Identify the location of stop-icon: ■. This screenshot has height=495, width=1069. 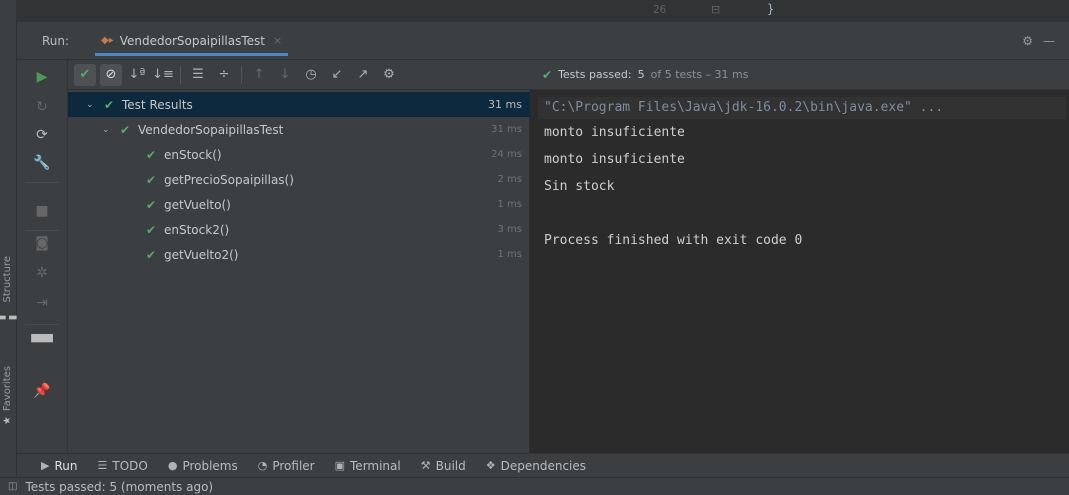
(42, 211).